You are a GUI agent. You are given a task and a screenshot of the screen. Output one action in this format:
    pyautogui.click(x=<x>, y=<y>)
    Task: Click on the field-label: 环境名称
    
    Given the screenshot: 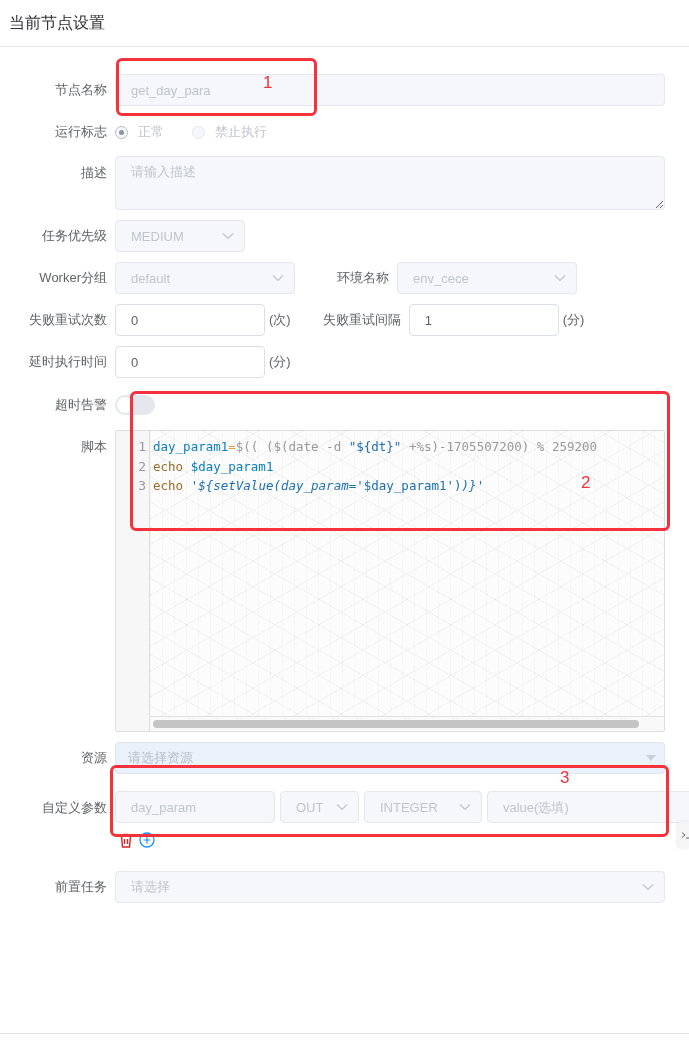 What is the action you would take?
    pyautogui.click(x=363, y=278)
    